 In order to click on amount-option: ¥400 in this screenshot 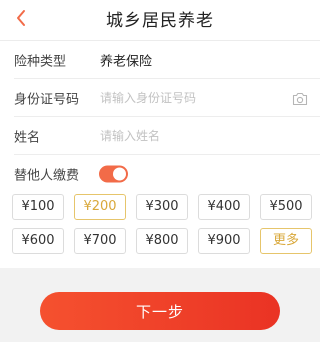, I will do `click(224, 207)`.